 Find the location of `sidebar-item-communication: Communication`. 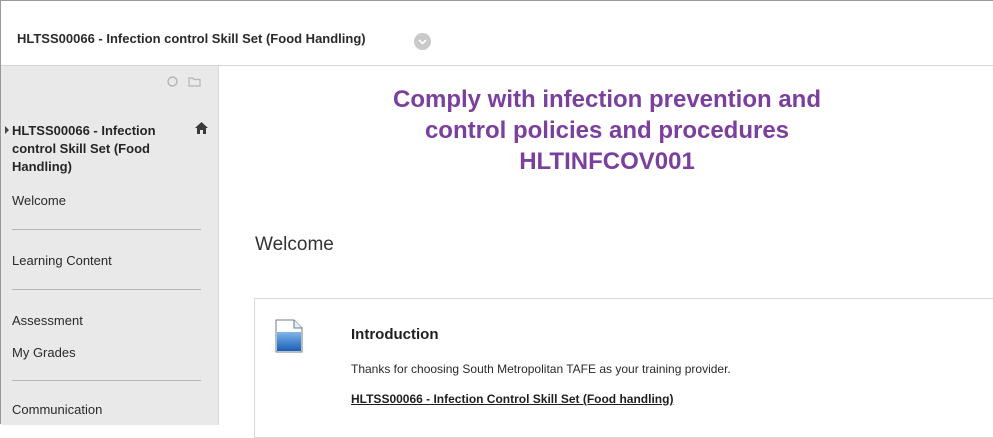

sidebar-item-communication: Communication is located at coordinates (57, 409).